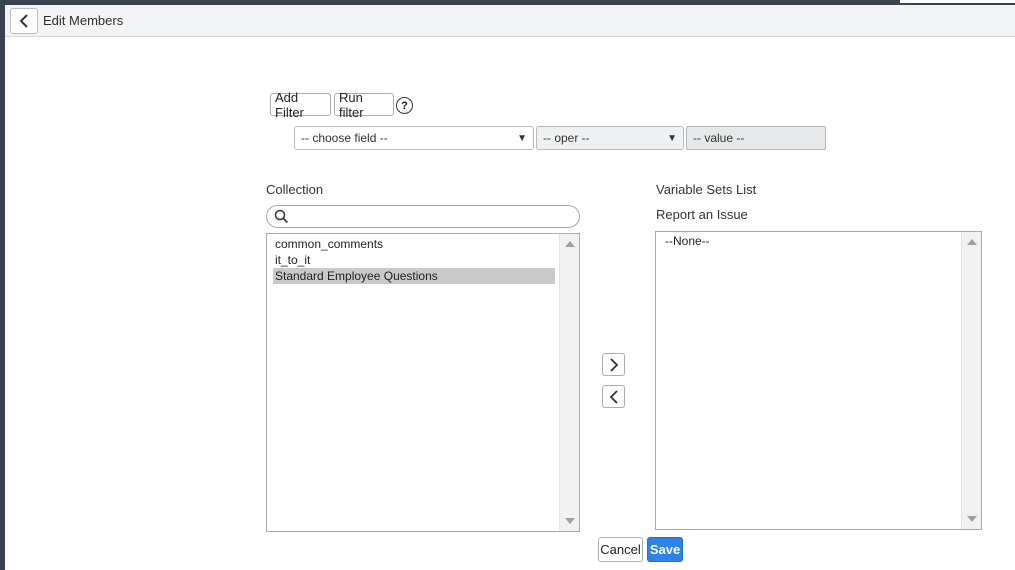 The height and width of the screenshot is (570, 1015). I want to click on collection-label: Collection, so click(295, 189).